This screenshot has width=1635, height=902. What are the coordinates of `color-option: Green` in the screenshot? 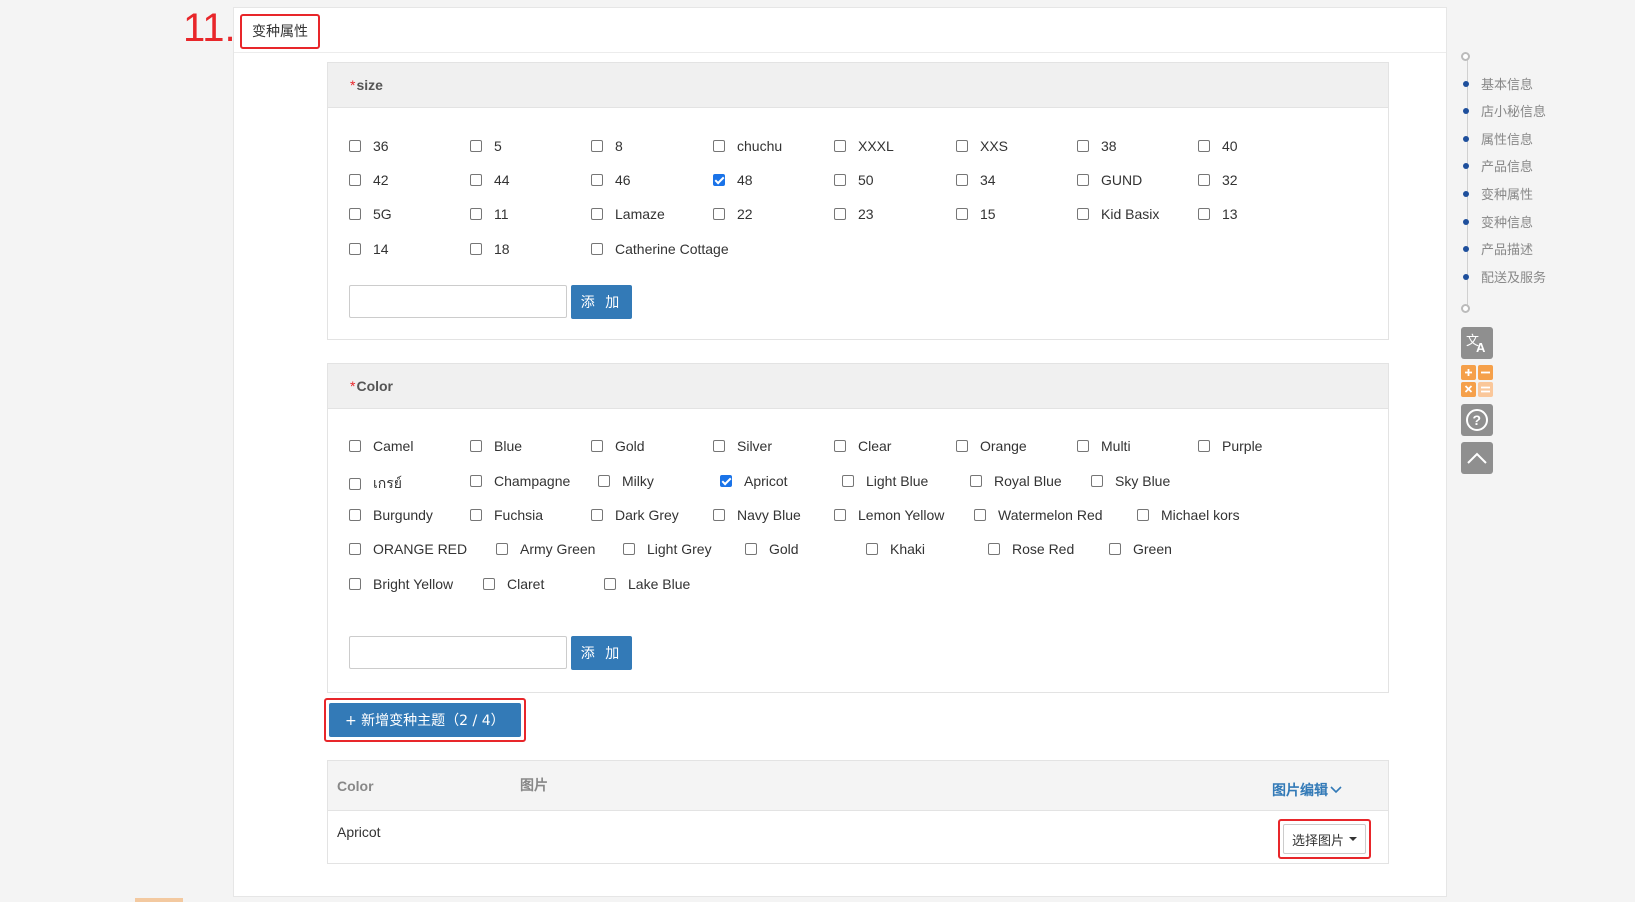 It's located at (1140, 549).